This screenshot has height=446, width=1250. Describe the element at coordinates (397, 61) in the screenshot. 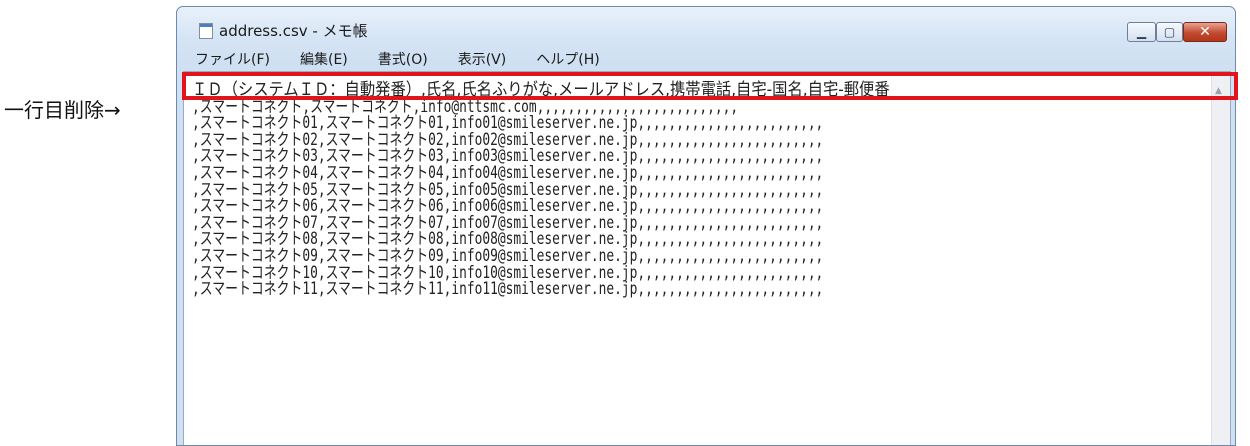

I see `menu-format: 書式(O)` at that location.